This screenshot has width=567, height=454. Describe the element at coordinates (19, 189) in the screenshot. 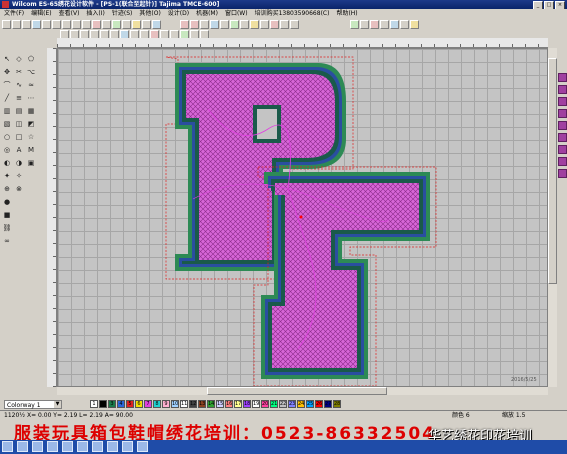

I see `trim-tool-icon: ⊗` at that location.